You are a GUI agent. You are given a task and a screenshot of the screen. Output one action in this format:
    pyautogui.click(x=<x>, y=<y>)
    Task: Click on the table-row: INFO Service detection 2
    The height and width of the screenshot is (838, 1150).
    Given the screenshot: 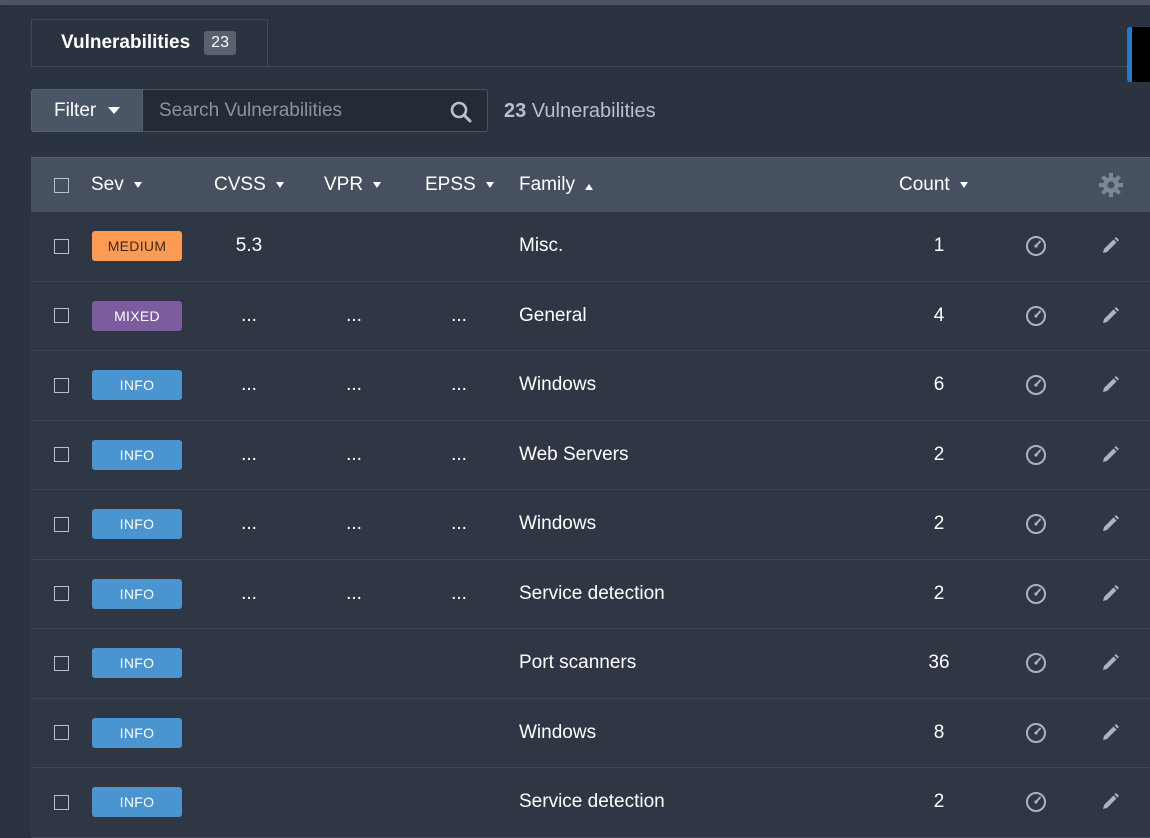 What is the action you would take?
    pyautogui.click(x=590, y=803)
    